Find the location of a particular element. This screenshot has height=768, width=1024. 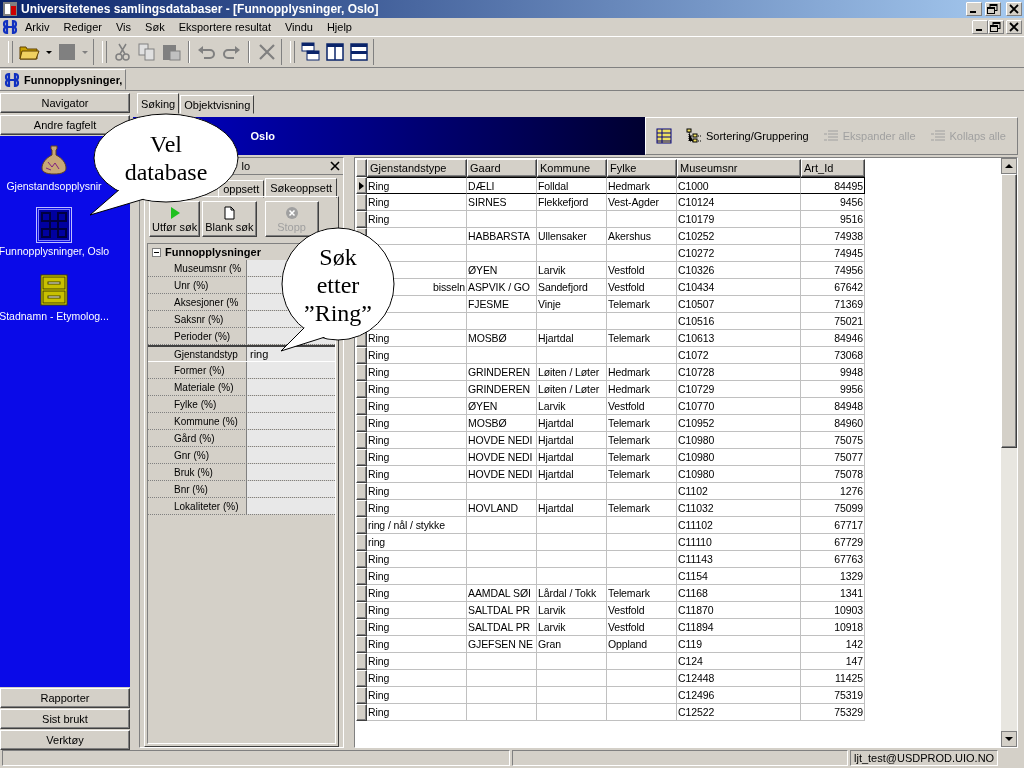

sort-group-button: Sortering/Gruppering is located at coordinates (747, 136).